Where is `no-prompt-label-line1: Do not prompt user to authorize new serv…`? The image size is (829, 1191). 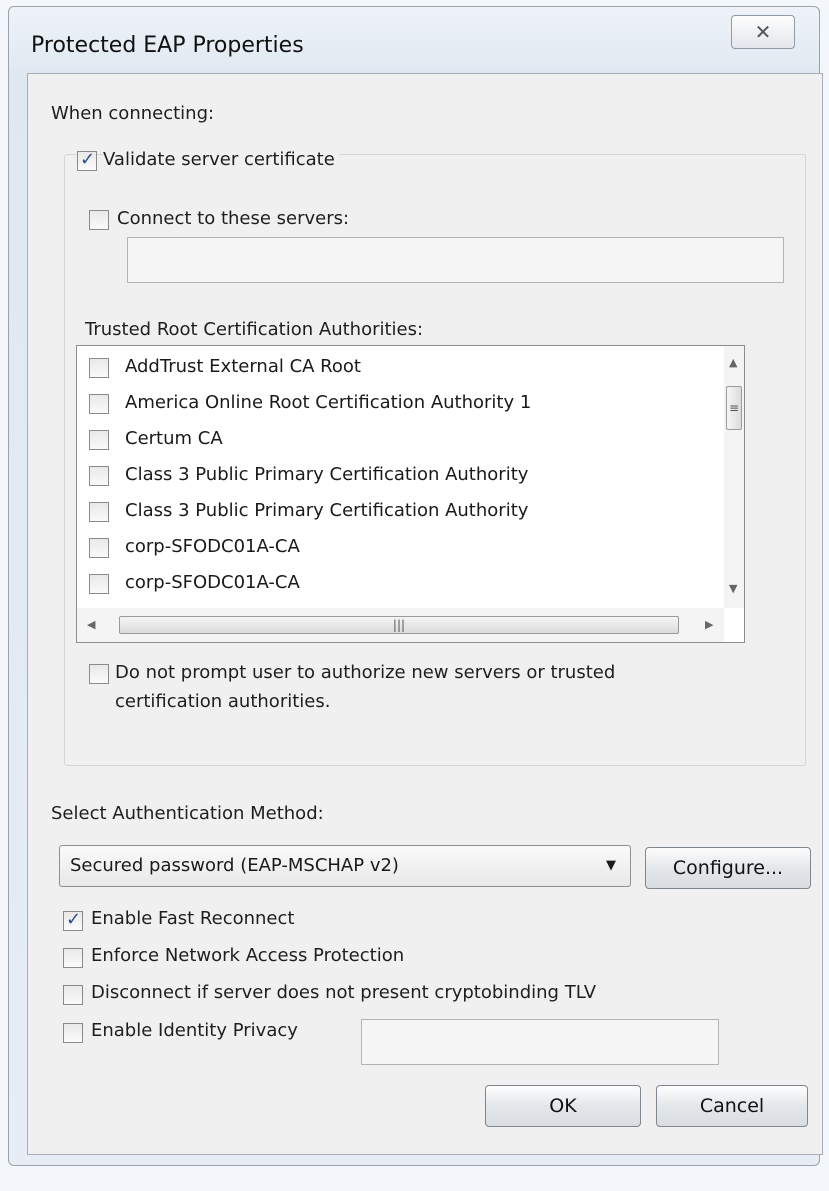 no-prompt-label-line1: Do not prompt user to authorize new serv… is located at coordinates (365, 672).